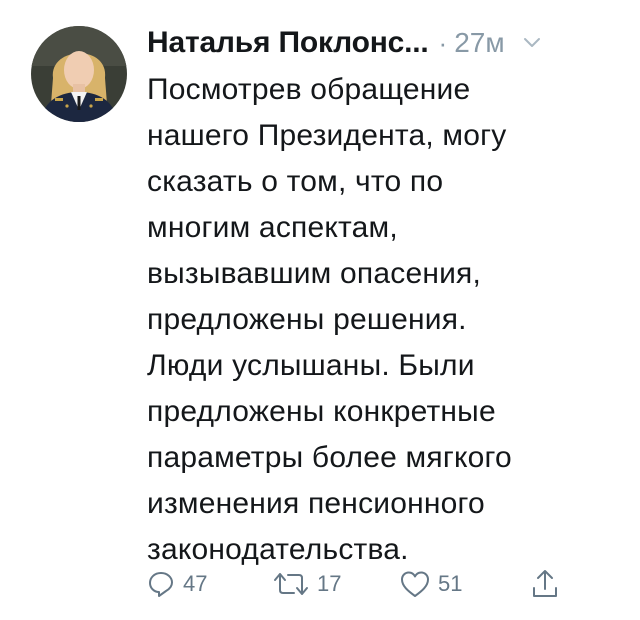  Describe the element at coordinates (430, 584) in the screenshot. I see `like-button: 51` at that location.